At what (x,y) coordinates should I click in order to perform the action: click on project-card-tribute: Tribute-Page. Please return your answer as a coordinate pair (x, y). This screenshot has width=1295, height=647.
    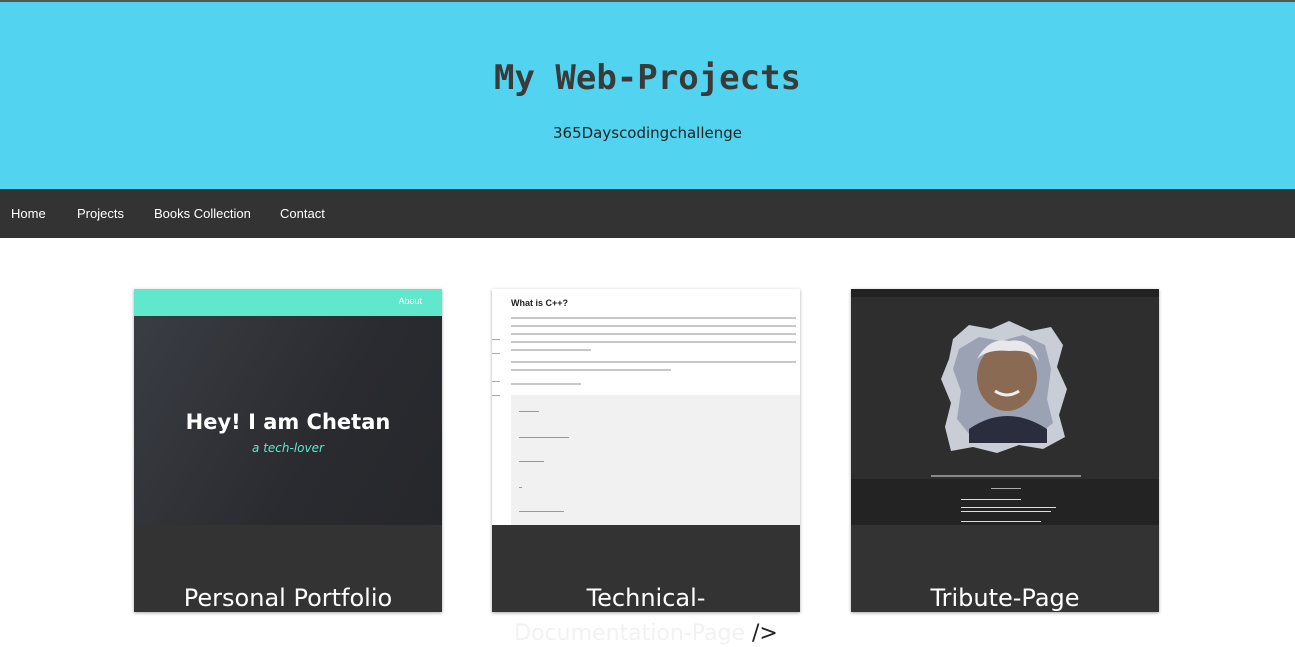
    Looking at the image, I should click on (1005, 450).